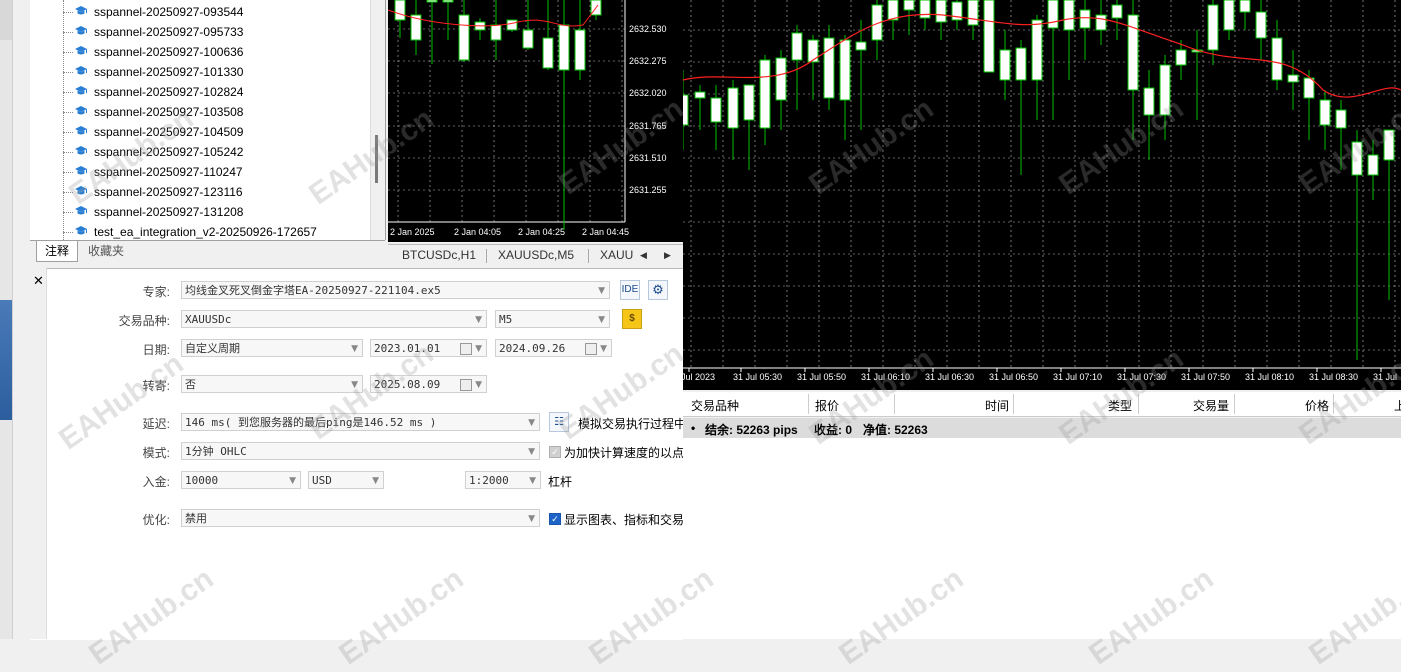 This screenshot has height=672, width=1401. What do you see at coordinates (212, 348) in the screenshot?
I see `date-mode-value: 自定义周期` at bounding box center [212, 348].